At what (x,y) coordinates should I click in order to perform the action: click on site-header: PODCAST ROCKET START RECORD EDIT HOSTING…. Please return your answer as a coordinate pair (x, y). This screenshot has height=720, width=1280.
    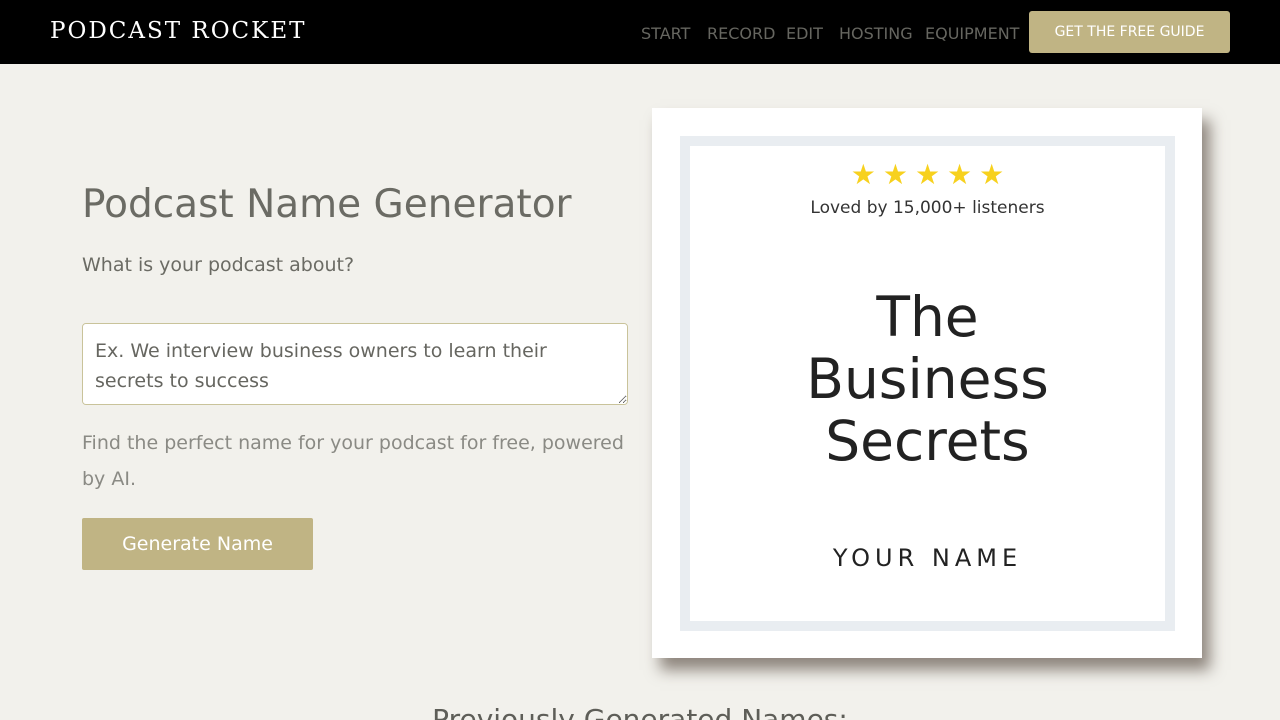
    Looking at the image, I should click on (640, 32).